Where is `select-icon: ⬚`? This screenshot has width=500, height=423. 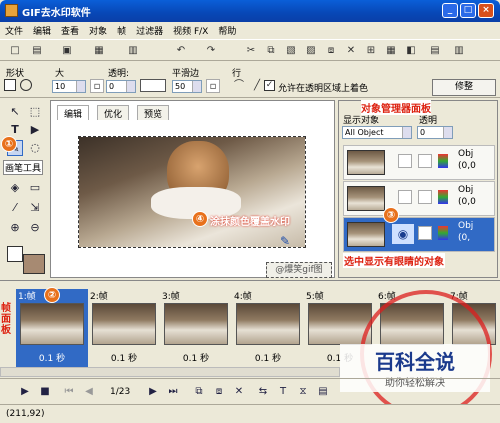 select-icon: ⬚ is located at coordinates (35, 112).